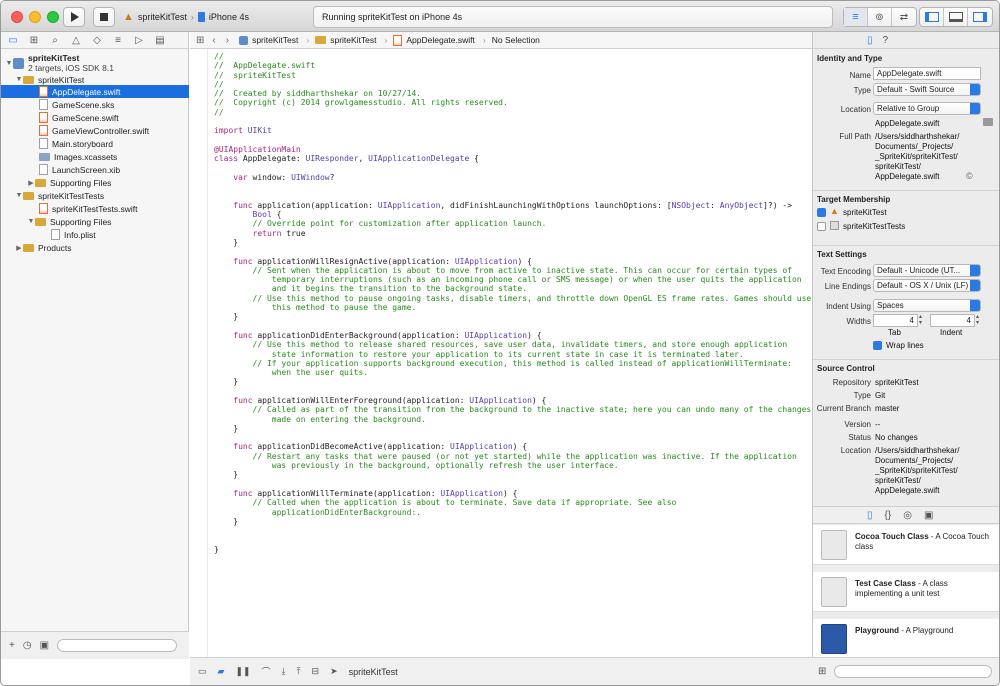 This screenshot has height=686, width=1000. What do you see at coordinates (988, 122) in the screenshot?
I see `folder-reveal-icon` at bounding box center [988, 122].